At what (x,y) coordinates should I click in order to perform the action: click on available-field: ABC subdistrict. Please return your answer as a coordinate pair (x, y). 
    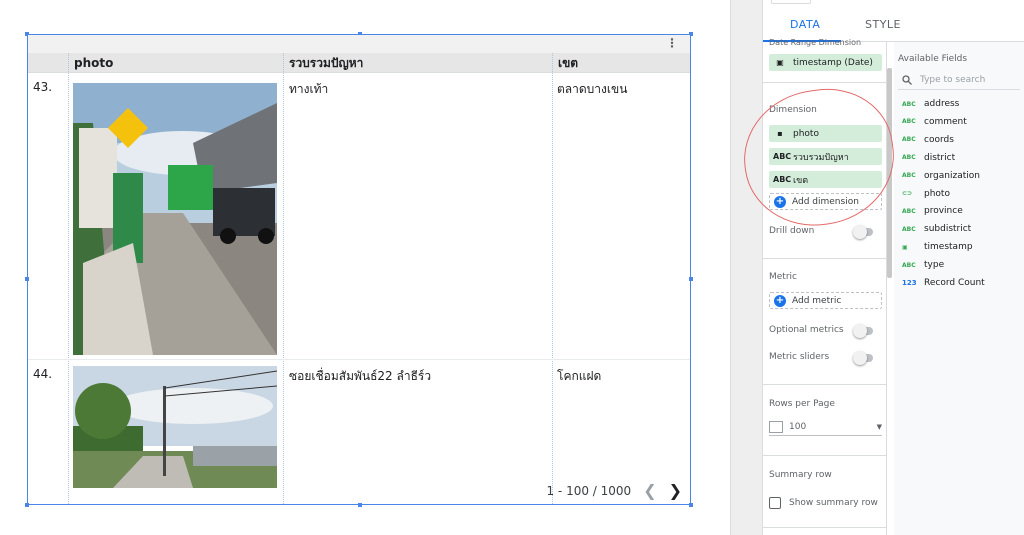
    Looking at the image, I should click on (936, 229).